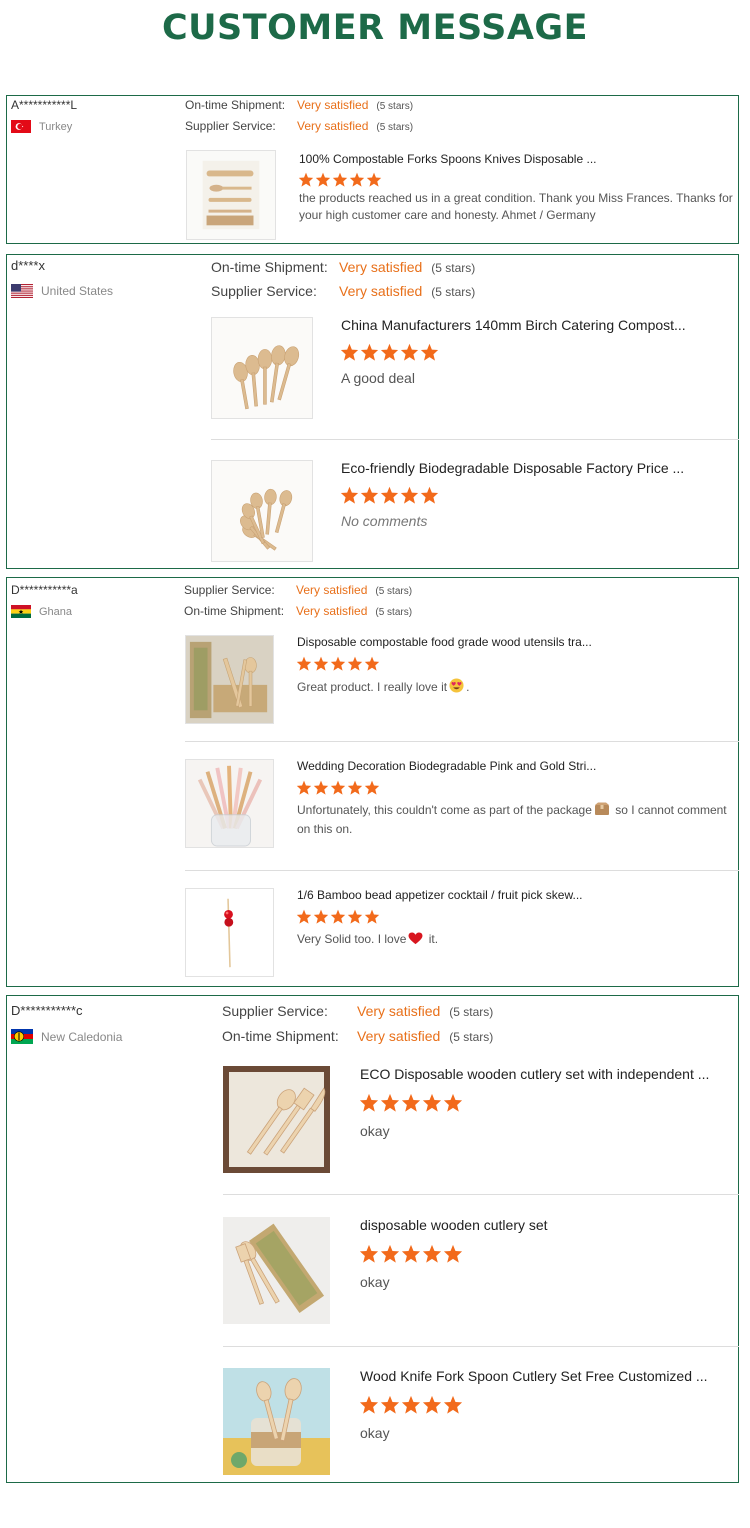 Image resolution: width=750 pixels, height=1528 pixels. What do you see at coordinates (41, 126) in the screenshot?
I see `buyer-country: Turkey` at bounding box center [41, 126].